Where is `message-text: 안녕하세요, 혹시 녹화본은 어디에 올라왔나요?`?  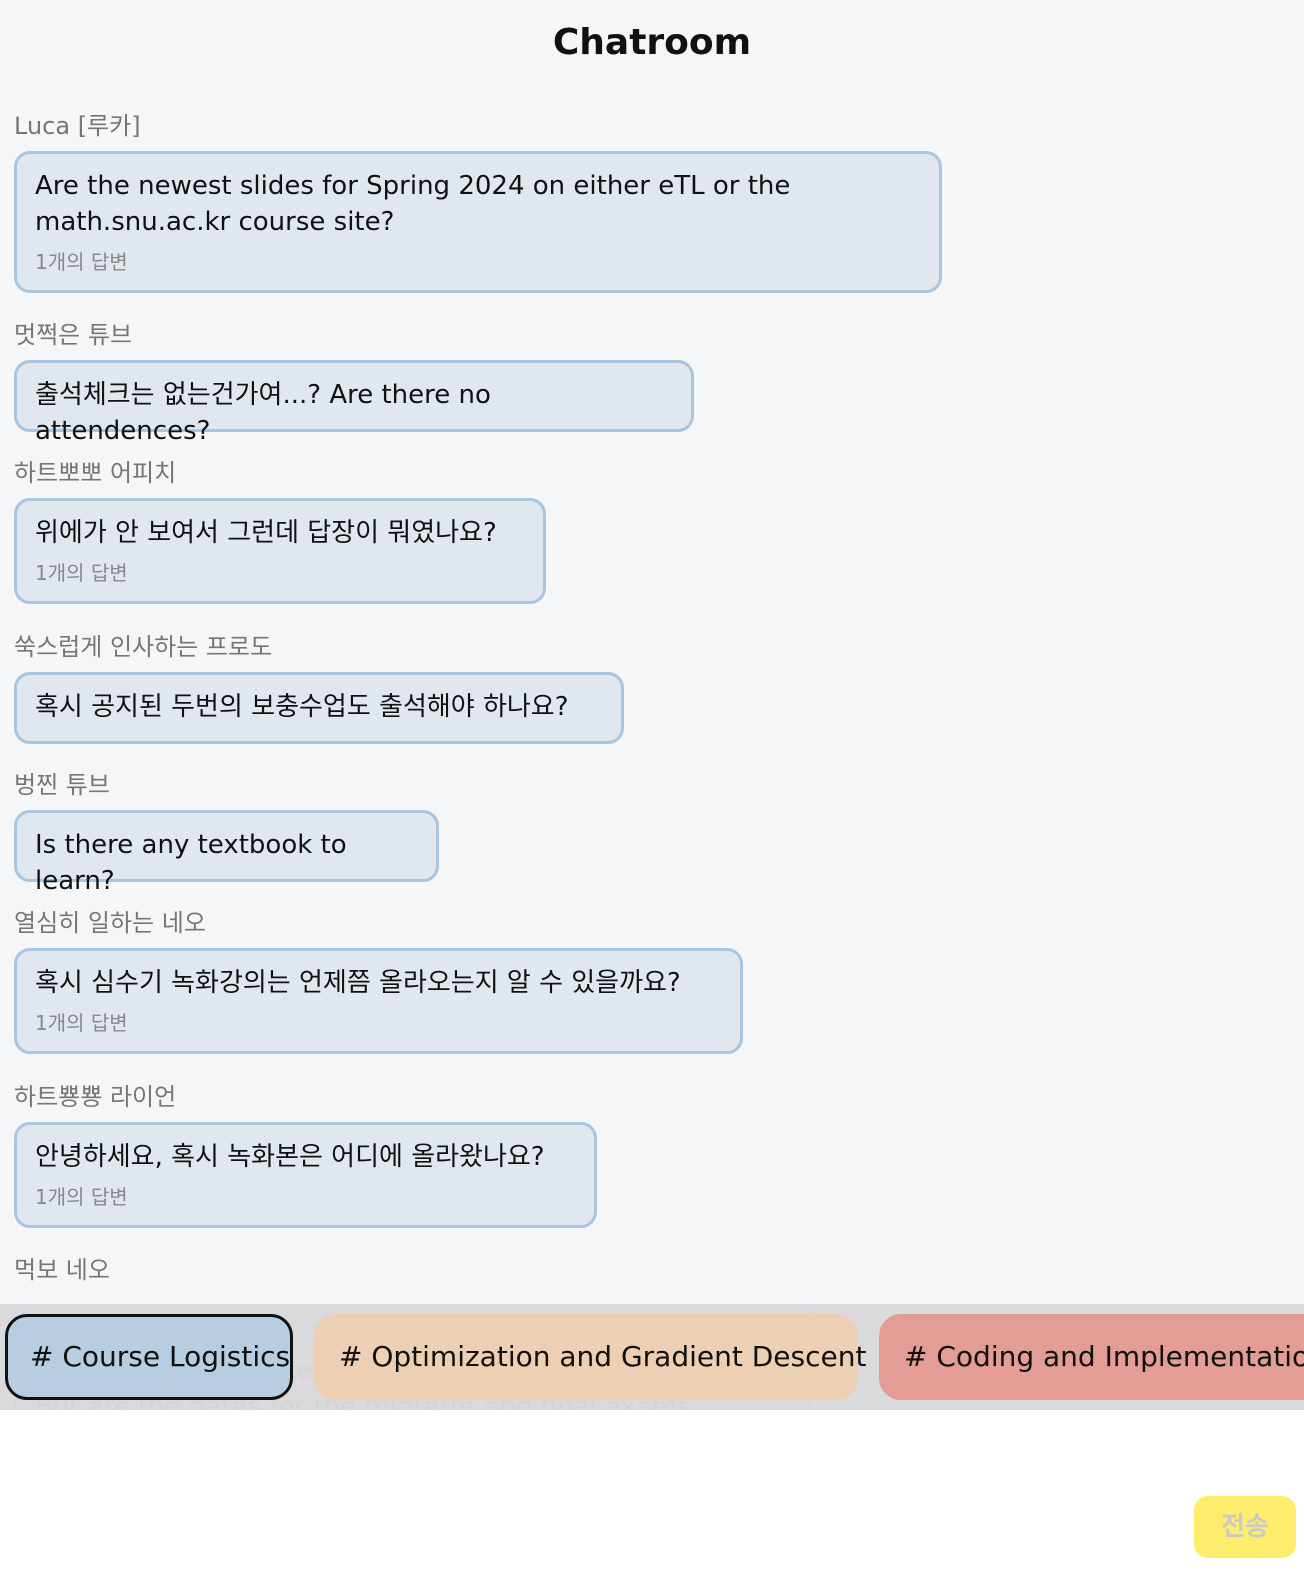 message-text: 안녕하세요, 혹시 녹화본은 어디에 올라왔나요? is located at coordinates (290, 1157).